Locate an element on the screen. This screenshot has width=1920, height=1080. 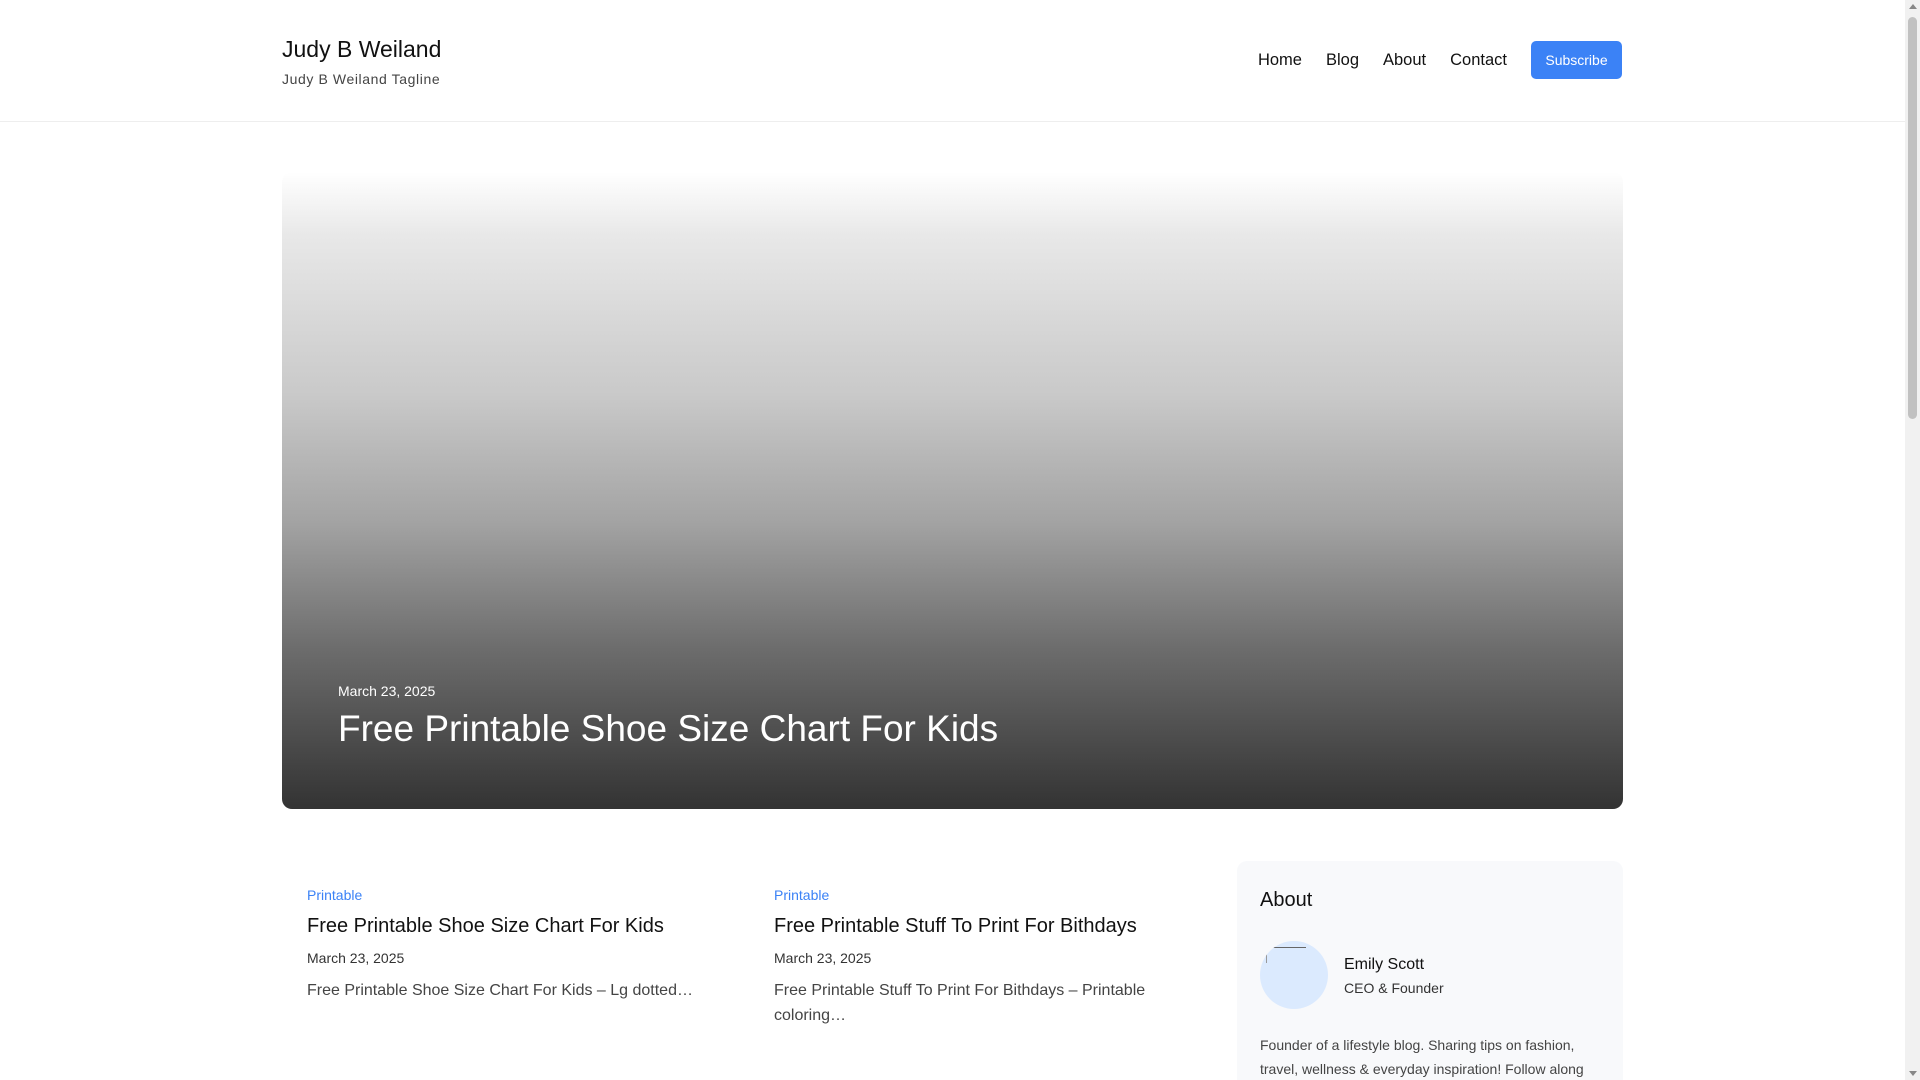
vertical-scrollbar is located at coordinates (1912, 540).